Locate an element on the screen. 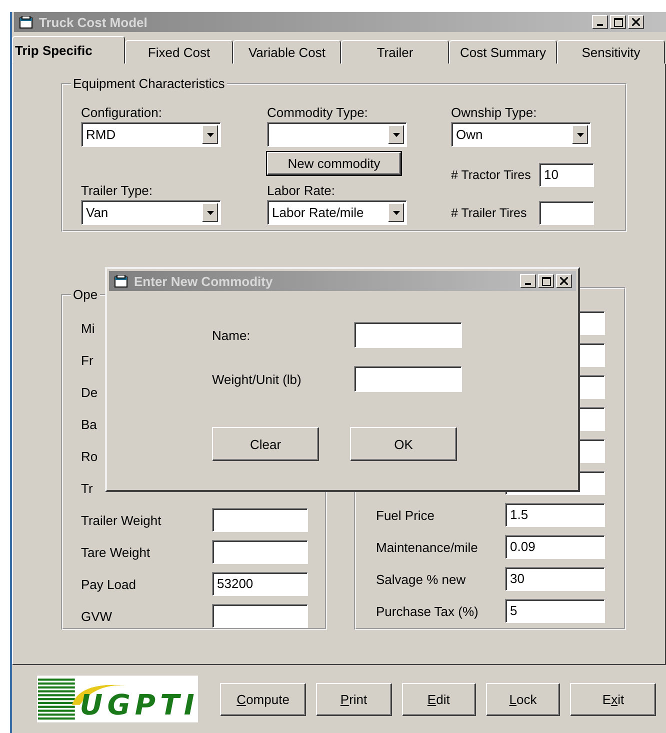 The image size is (666, 733). tab: Variable Cost is located at coordinates (287, 52).